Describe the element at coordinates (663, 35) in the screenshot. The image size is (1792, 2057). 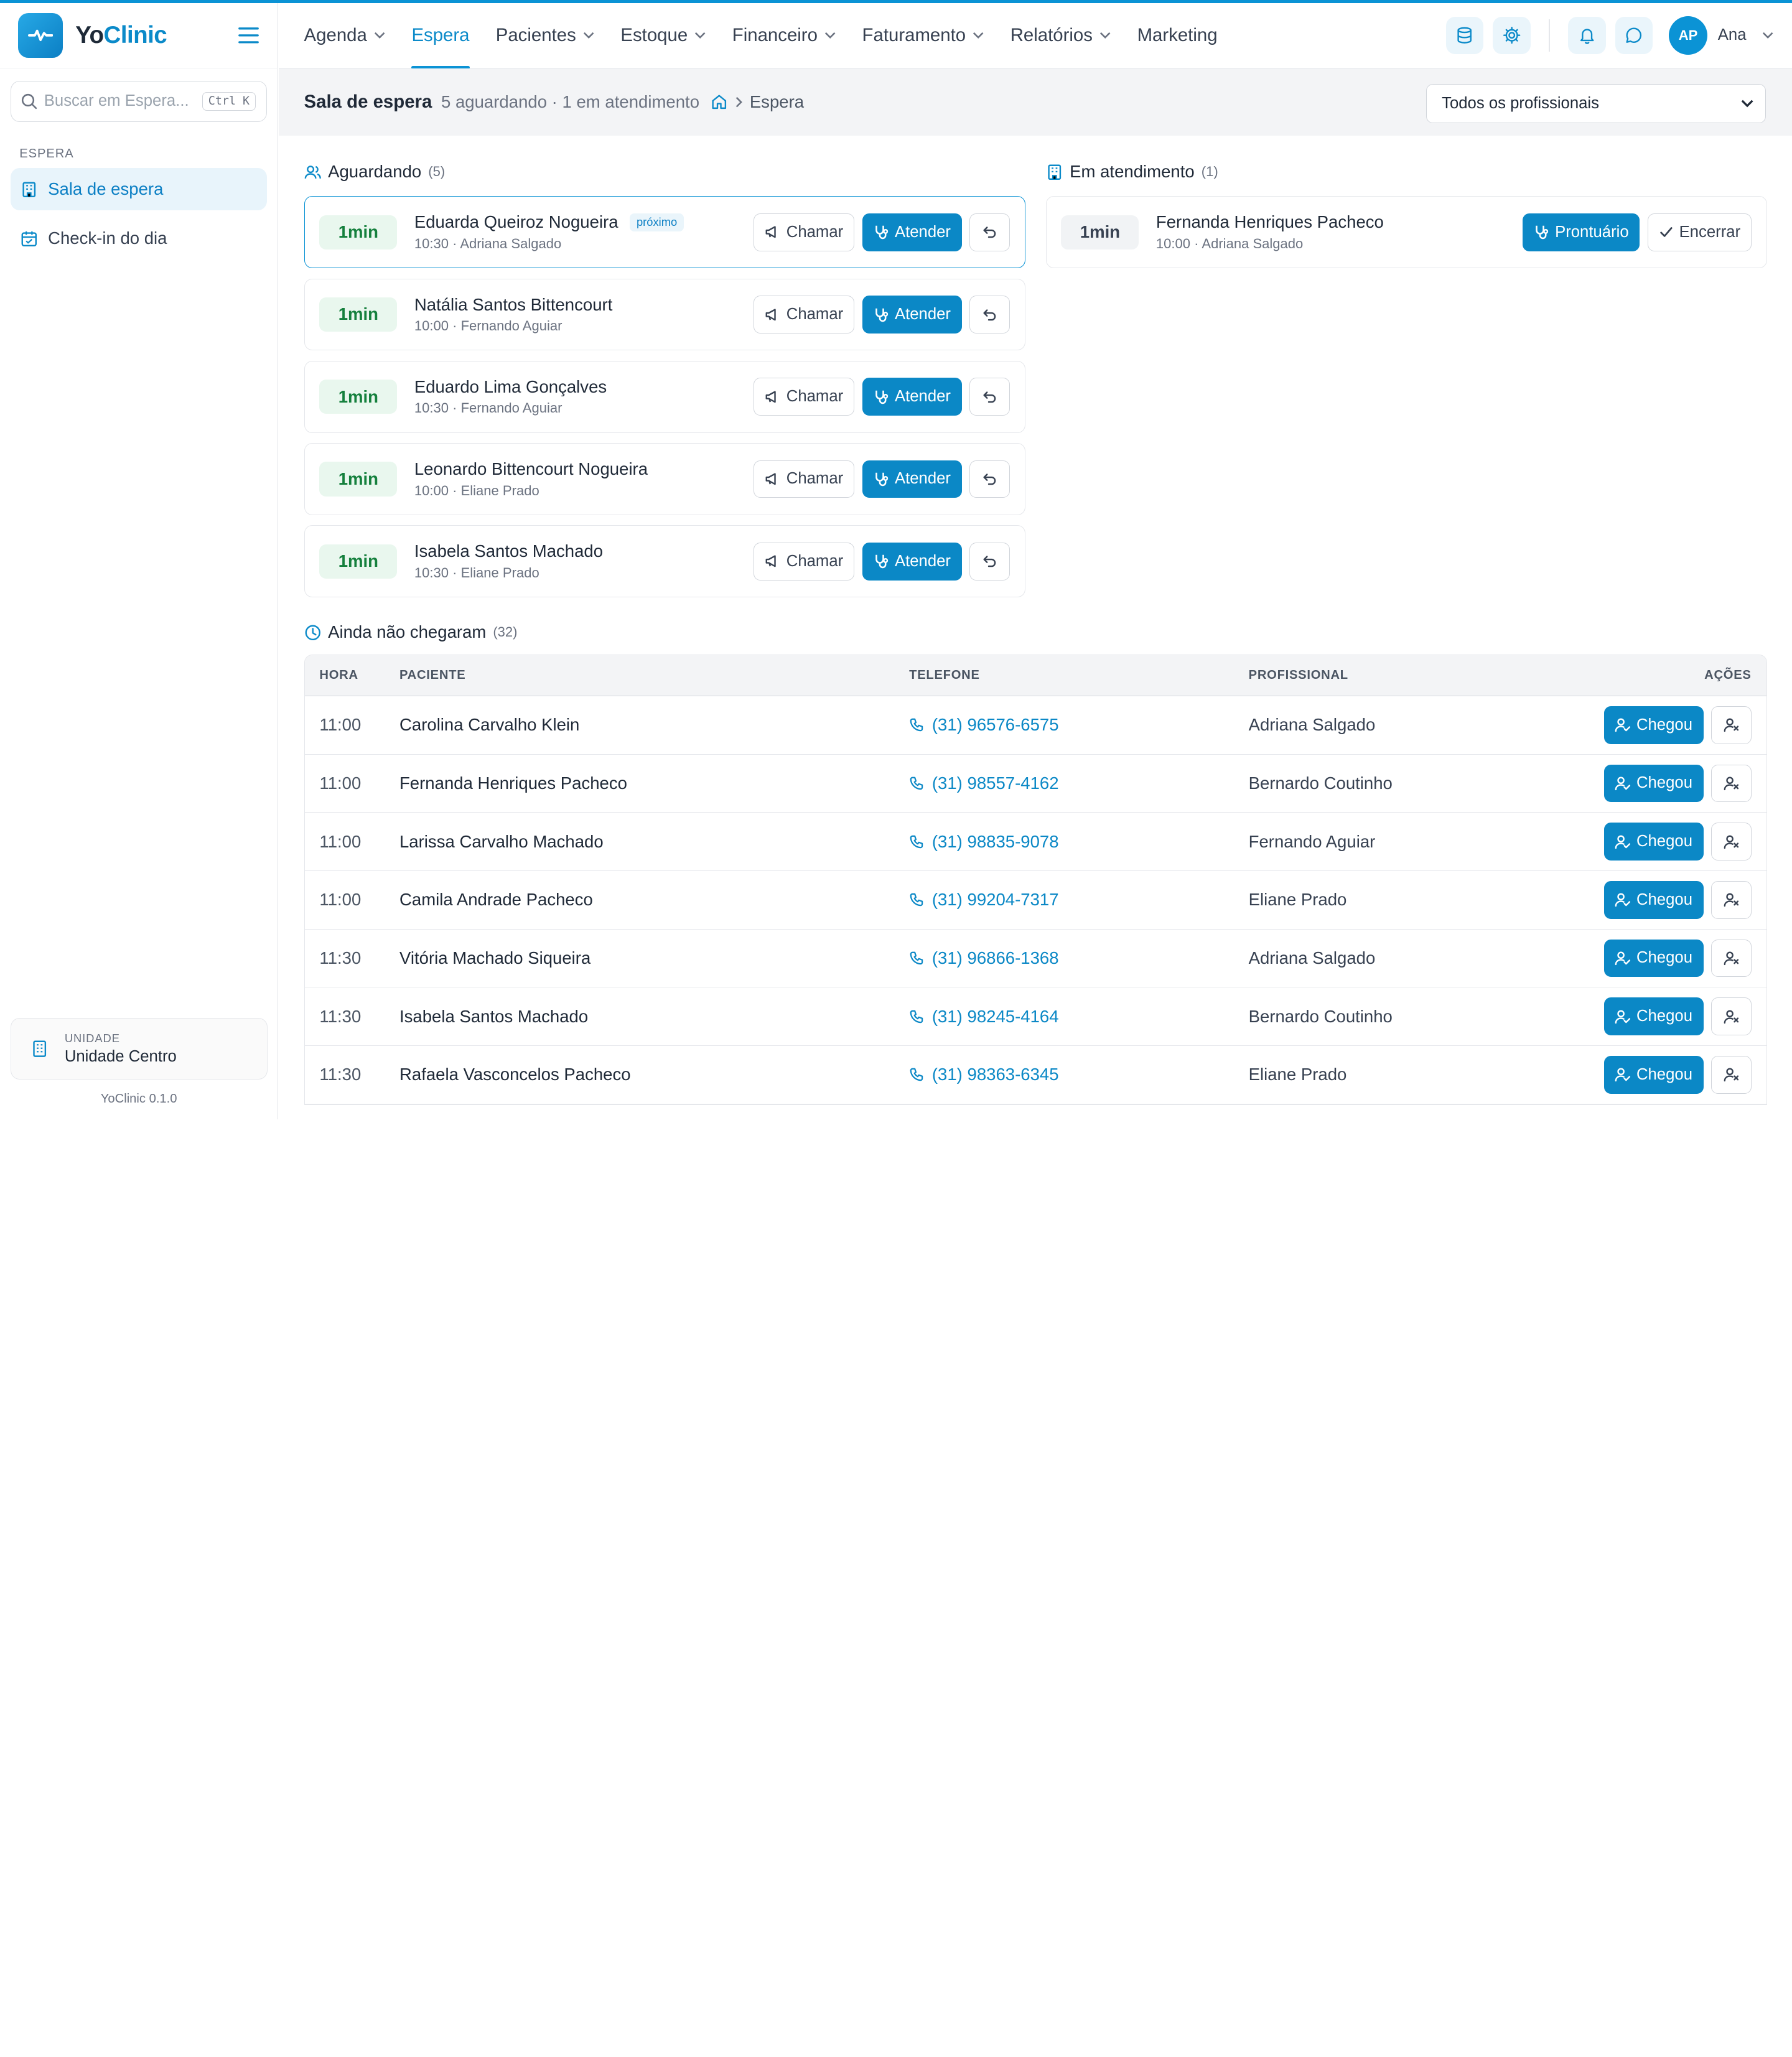
I see `nav-estoque: Estoque` at that location.